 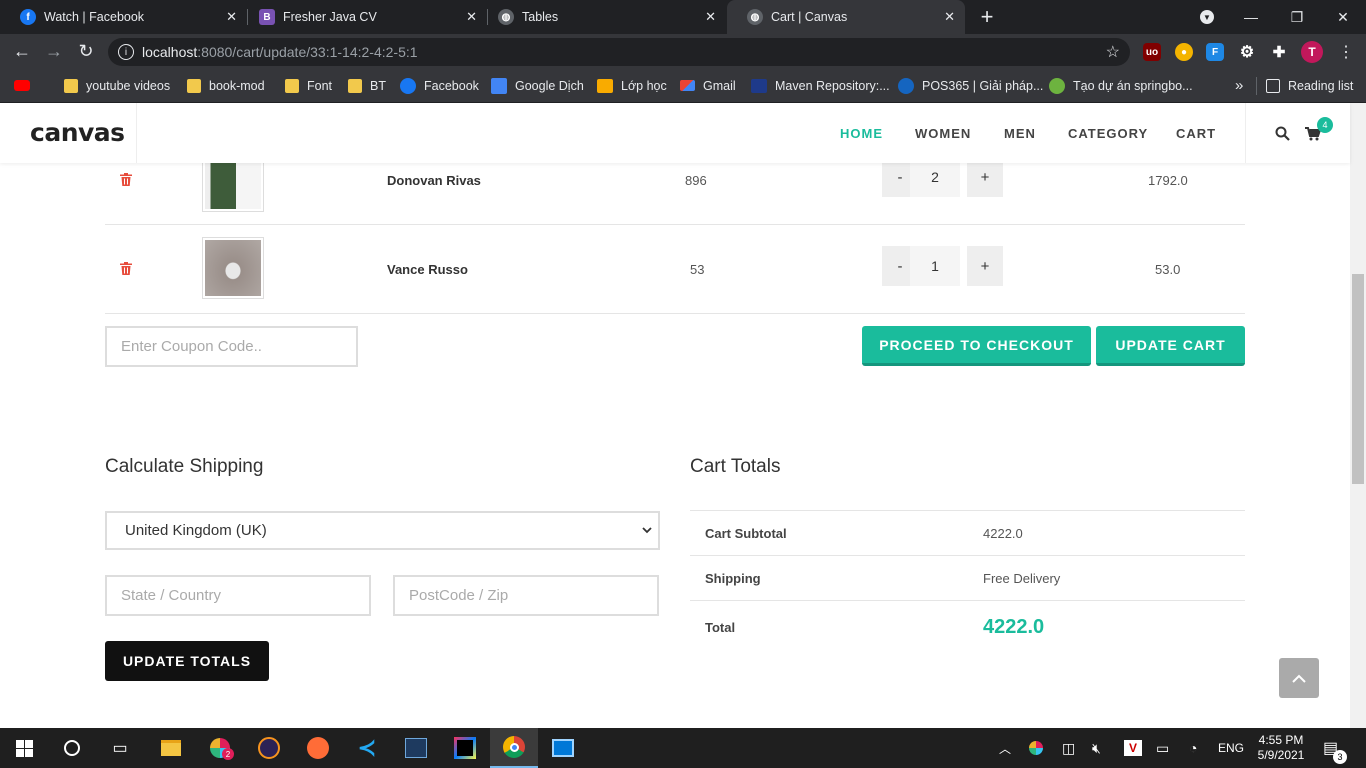 What do you see at coordinates (1279, 52) in the screenshot?
I see `puzzle-icon: ✚` at bounding box center [1279, 52].